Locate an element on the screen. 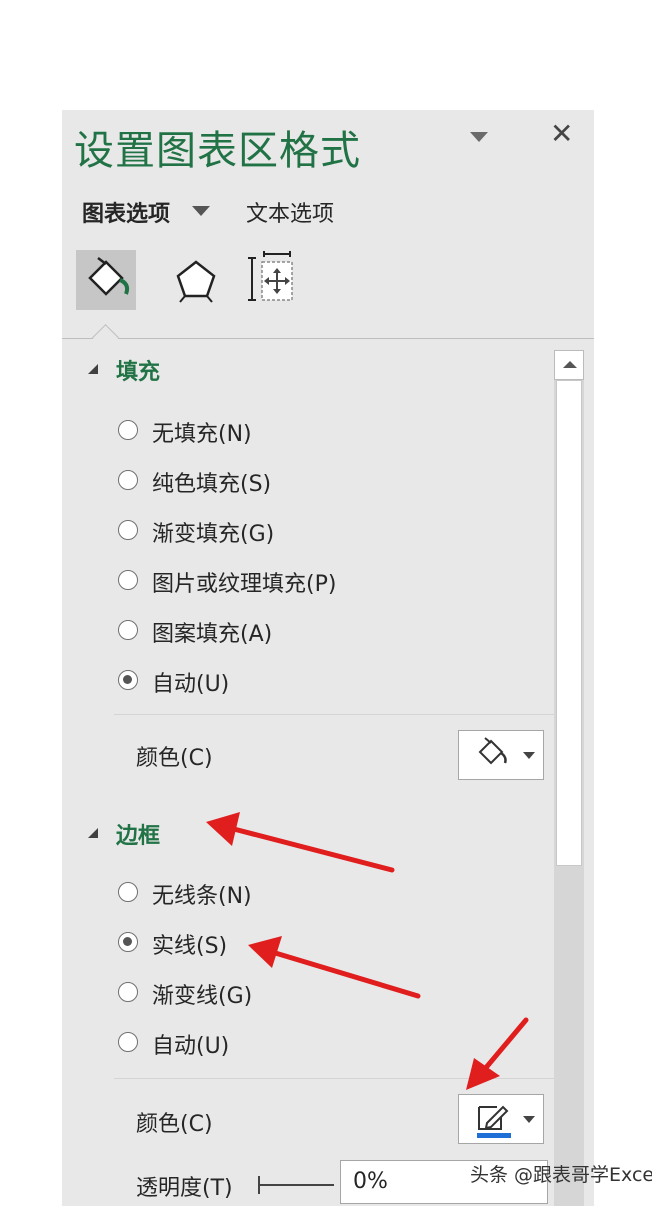  annotation-arrows is located at coordinates (367, 951).